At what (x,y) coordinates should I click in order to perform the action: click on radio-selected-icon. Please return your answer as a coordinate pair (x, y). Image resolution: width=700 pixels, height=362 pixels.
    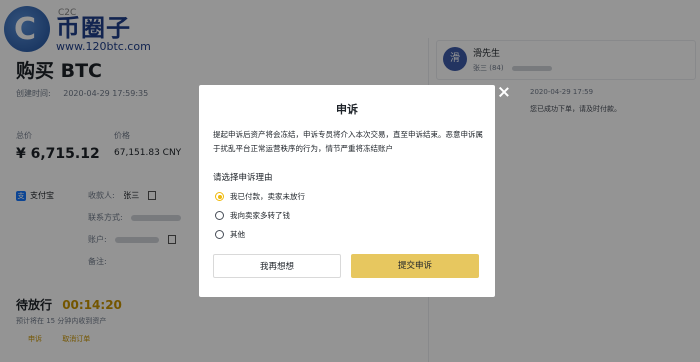
    Looking at the image, I should click on (219, 196).